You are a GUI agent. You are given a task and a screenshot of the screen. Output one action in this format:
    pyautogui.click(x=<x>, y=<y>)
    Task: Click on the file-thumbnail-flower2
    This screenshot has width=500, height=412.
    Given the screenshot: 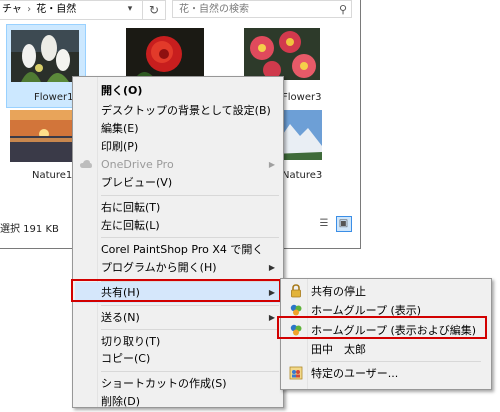 What is the action you would take?
    pyautogui.click(x=165, y=54)
    